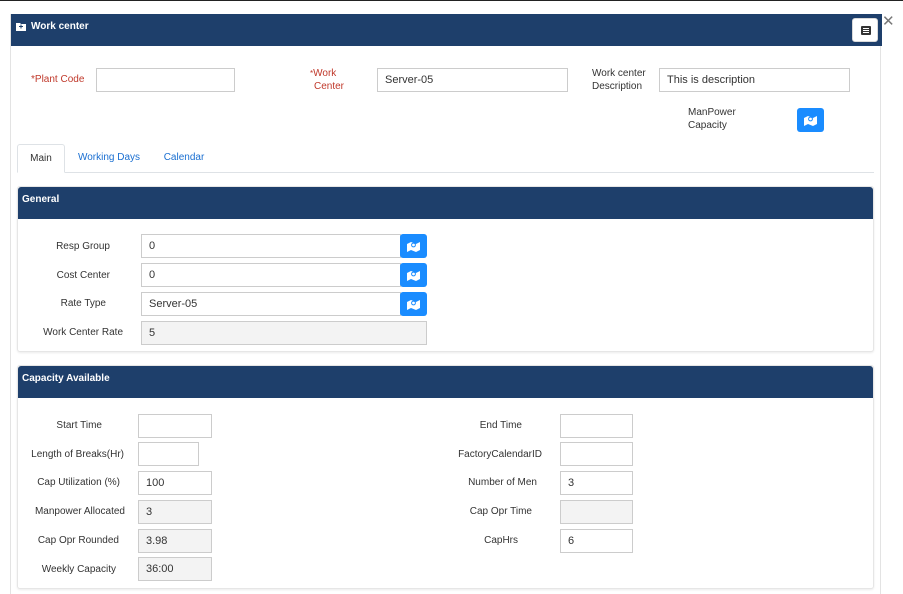  I want to click on close-icon: ✕, so click(888, 21).